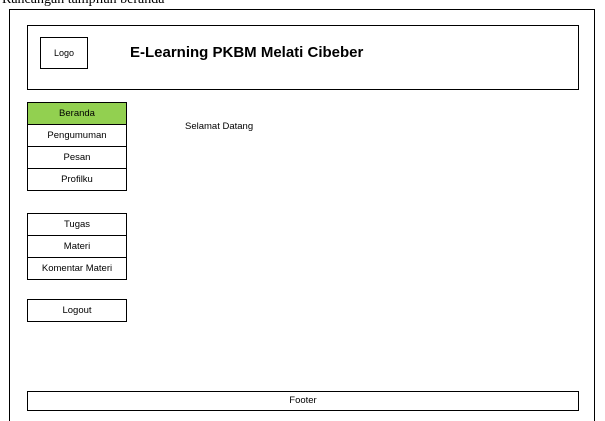 This screenshot has width=605, height=421. I want to click on nav-item-materi: Materi, so click(77, 246).